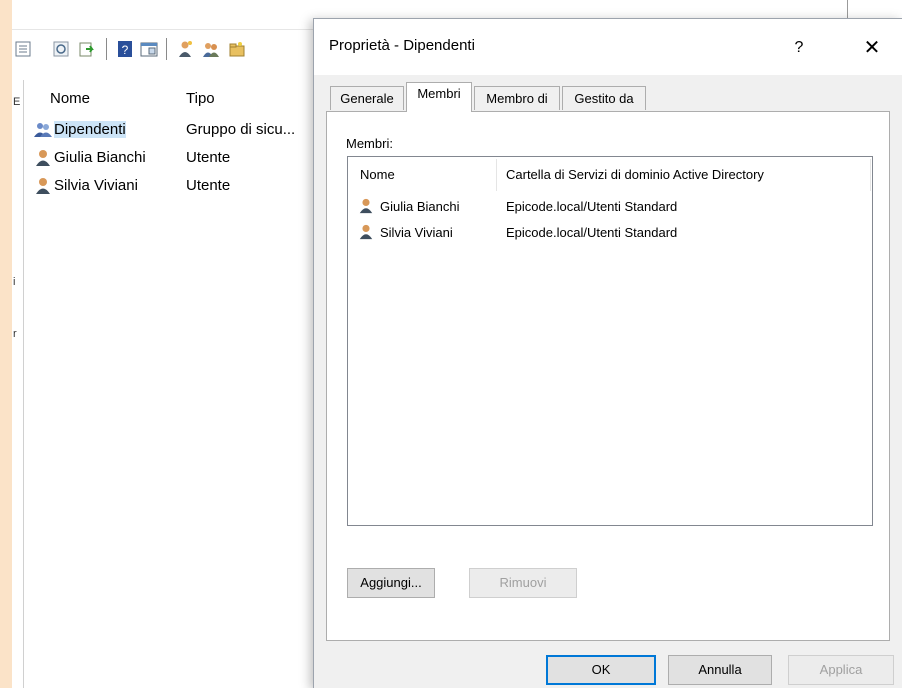 The image size is (902, 688). Describe the element at coordinates (90, 129) in the screenshot. I see `list-item-name: Dipendenti` at that location.